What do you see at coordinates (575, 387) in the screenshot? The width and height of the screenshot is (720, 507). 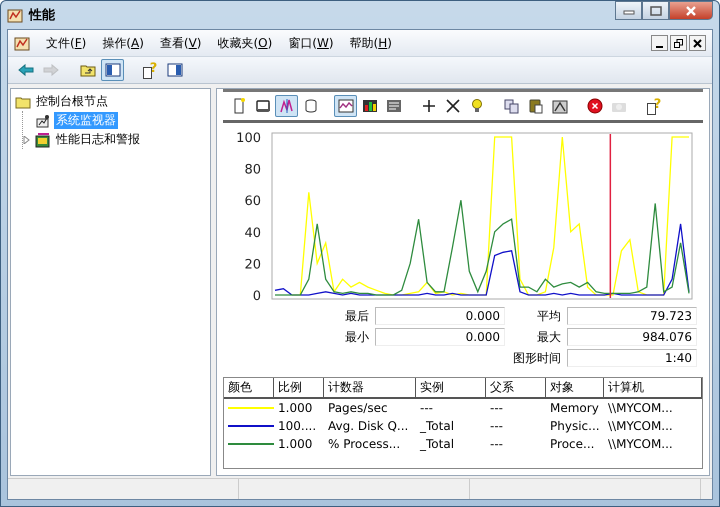 I see `column-header: 对象` at bounding box center [575, 387].